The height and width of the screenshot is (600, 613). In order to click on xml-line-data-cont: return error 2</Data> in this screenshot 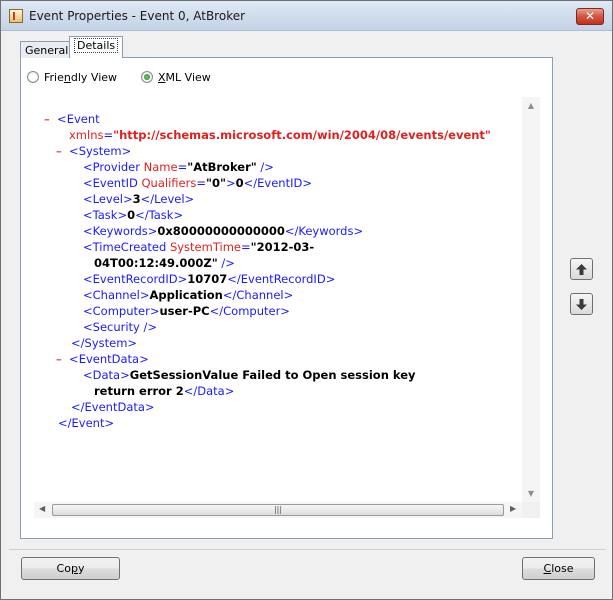, I will do `click(164, 391)`.